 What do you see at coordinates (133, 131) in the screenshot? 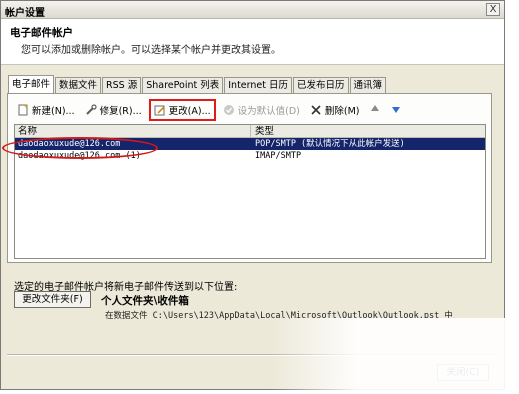
I see `column-header-name: 名称` at bounding box center [133, 131].